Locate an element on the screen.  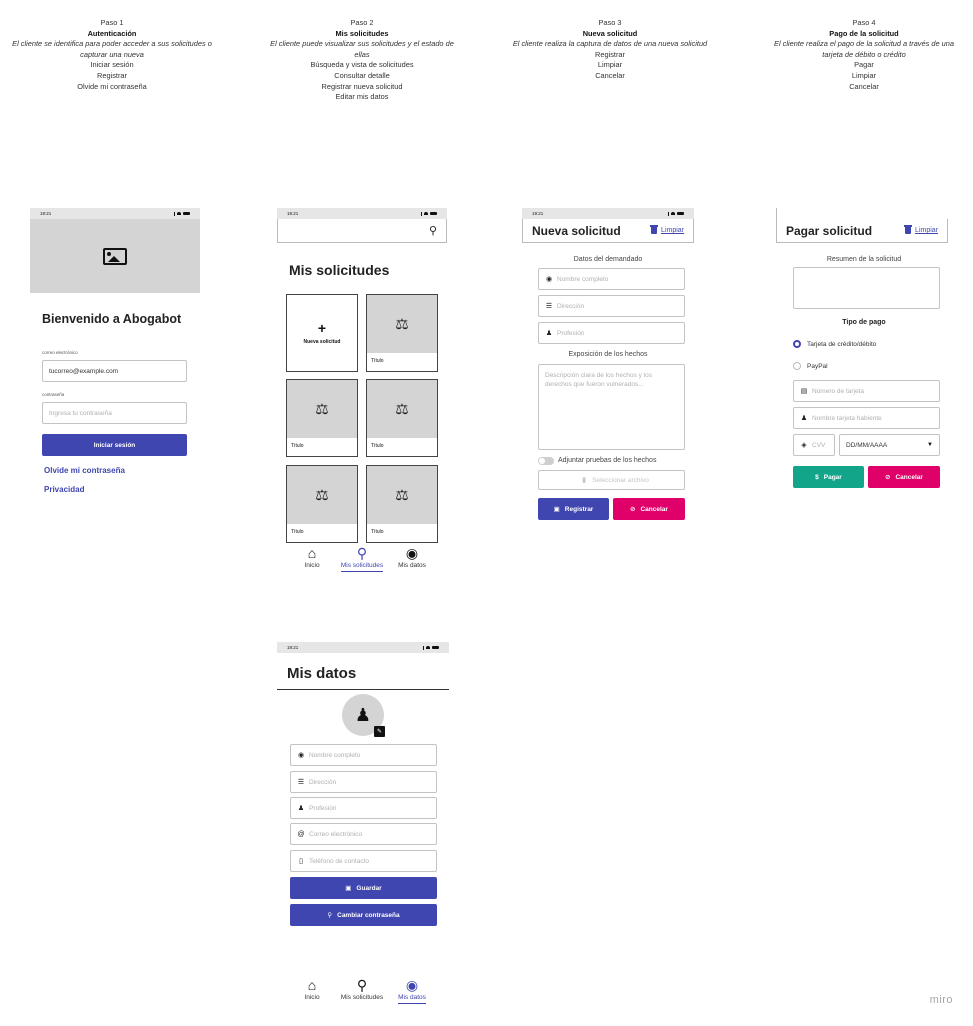
paypal-radio is located at coordinates (797, 366).